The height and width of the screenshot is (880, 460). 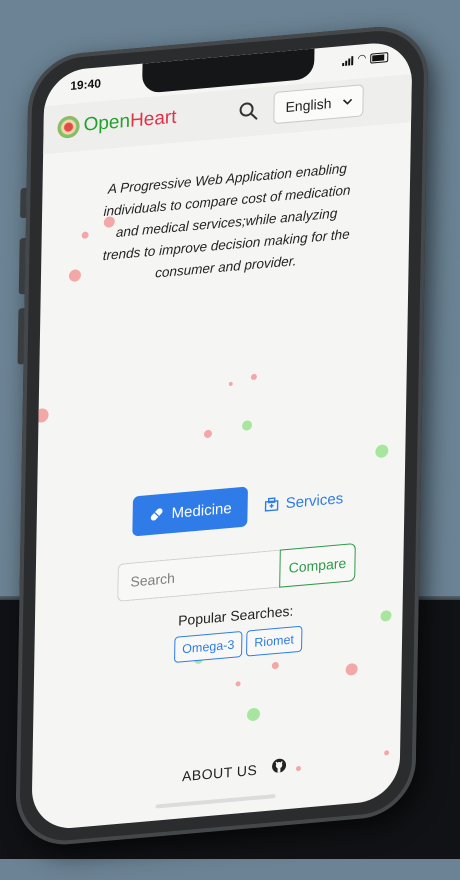 I want to click on search-bar: Search Compare, so click(x=236, y=572).